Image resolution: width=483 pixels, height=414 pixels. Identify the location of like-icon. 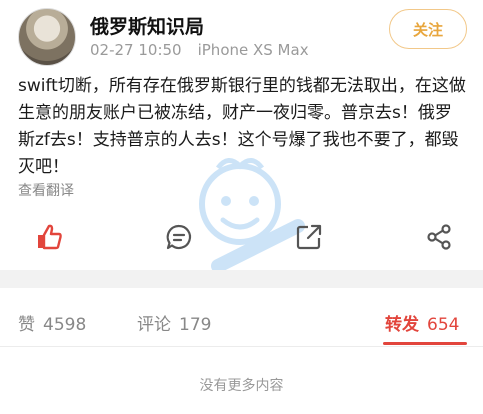
(49, 237).